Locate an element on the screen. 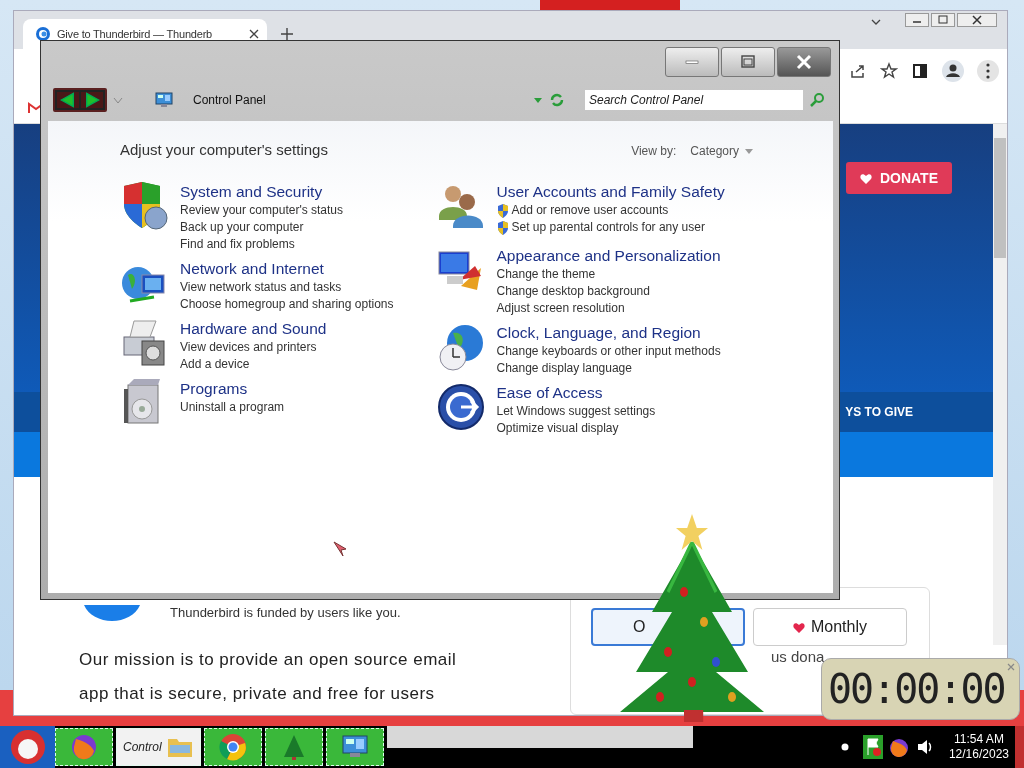  browser-icon is located at coordinates (232, 747).